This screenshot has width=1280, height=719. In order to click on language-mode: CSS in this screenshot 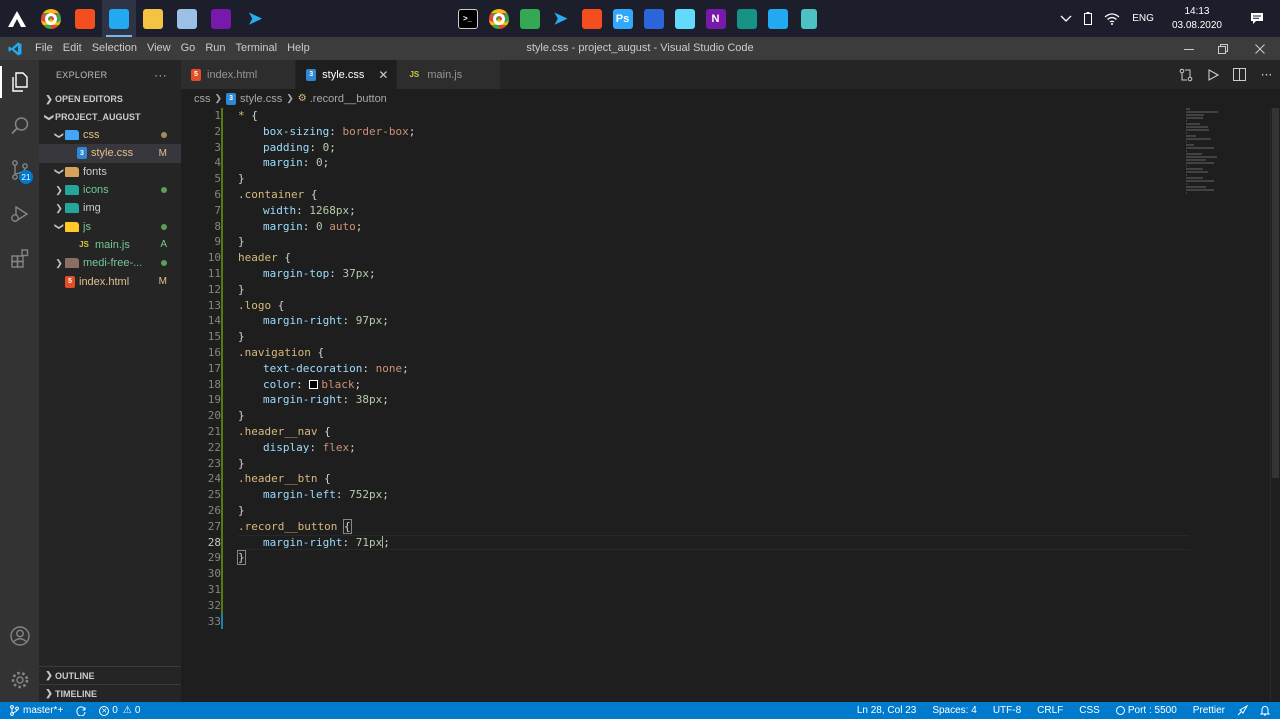, I will do `click(1087, 710)`.